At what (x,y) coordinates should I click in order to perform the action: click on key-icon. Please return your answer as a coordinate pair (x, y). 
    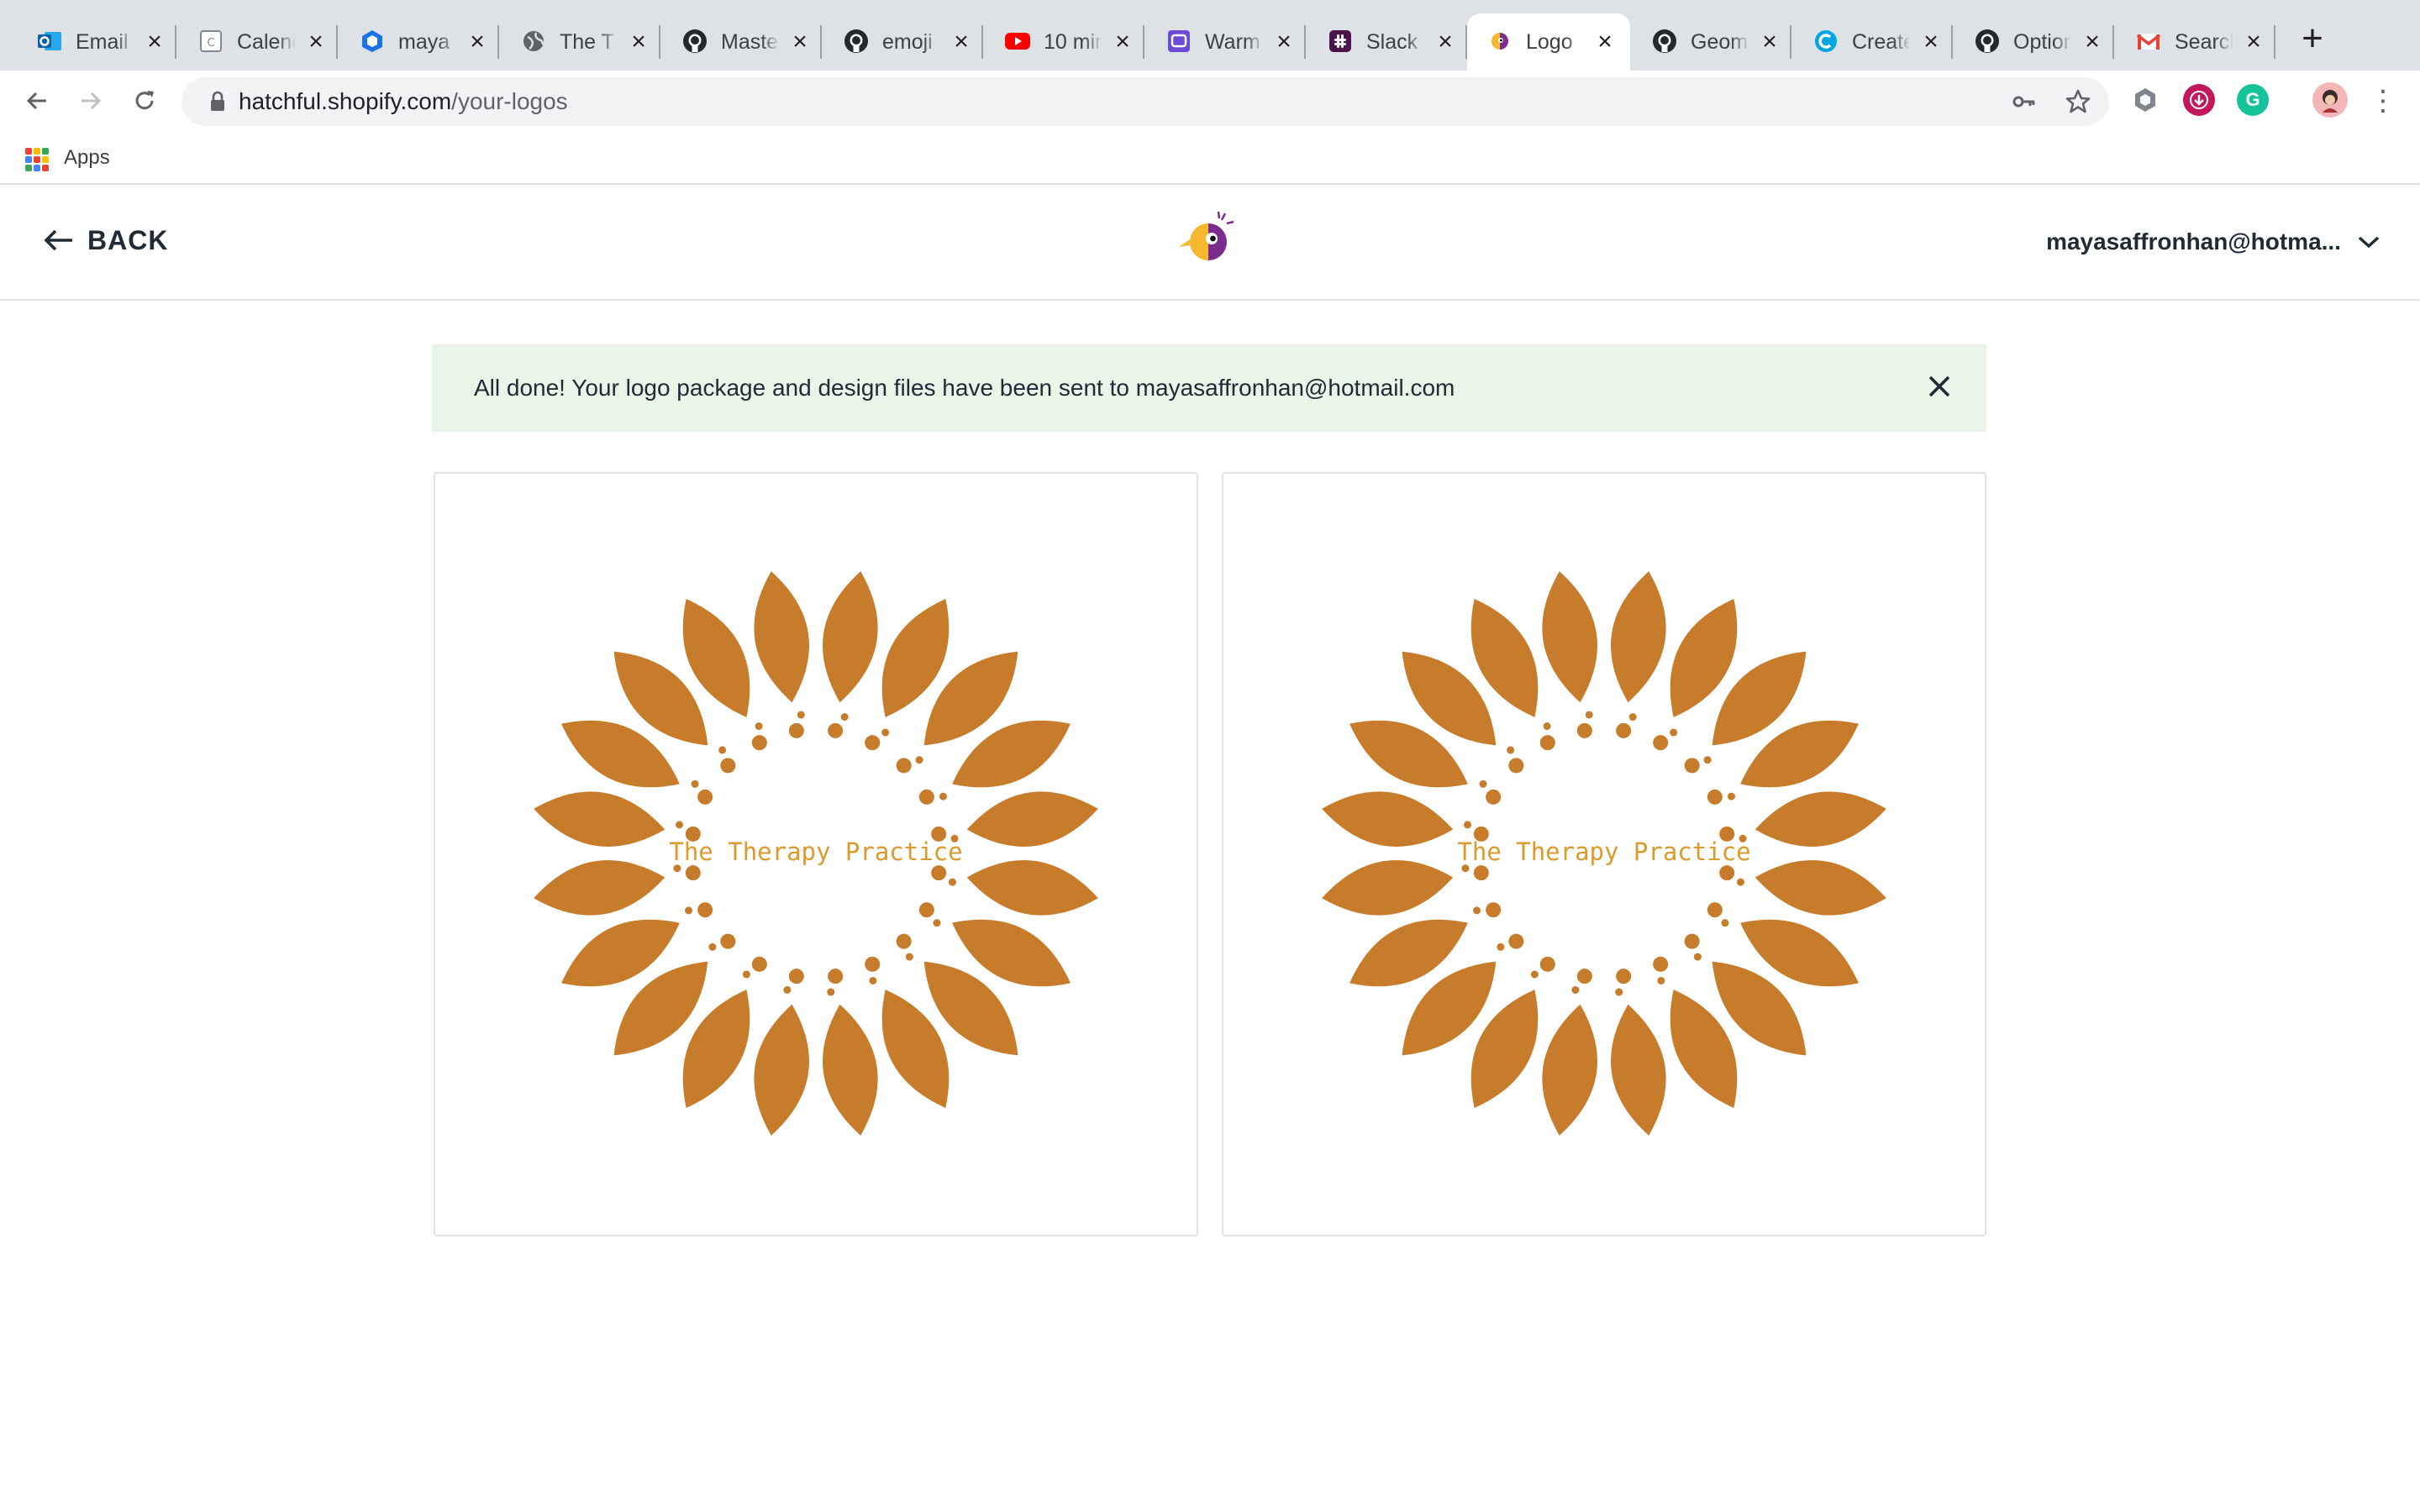
    Looking at the image, I should click on (2025, 101).